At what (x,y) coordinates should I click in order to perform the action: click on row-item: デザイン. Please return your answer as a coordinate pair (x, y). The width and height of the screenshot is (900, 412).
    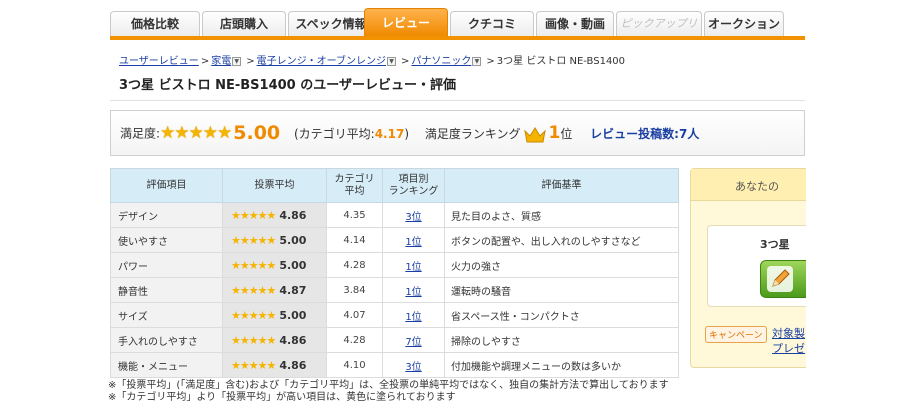
    Looking at the image, I should click on (166, 215).